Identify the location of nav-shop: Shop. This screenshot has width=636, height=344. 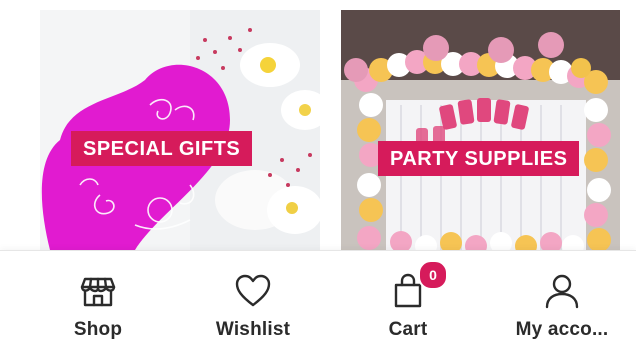
(98, 297).